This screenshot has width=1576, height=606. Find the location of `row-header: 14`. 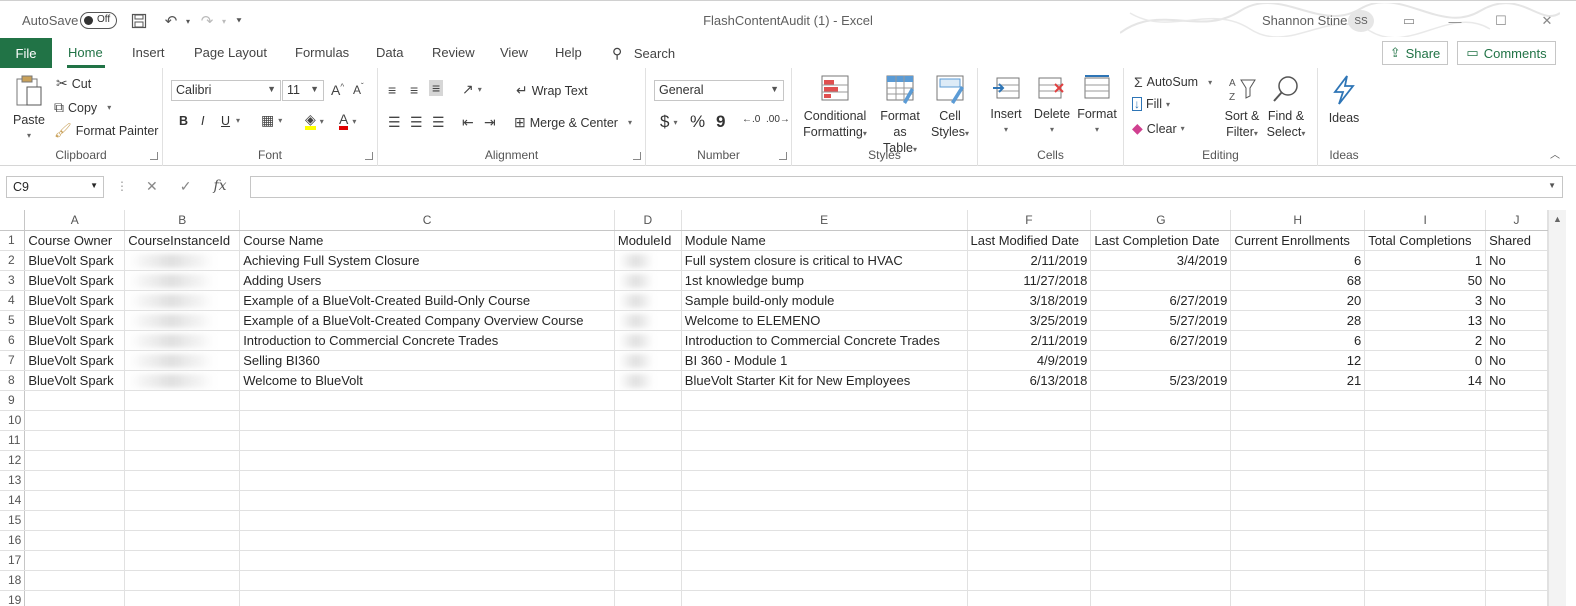

row-header: 14 is located at coordinates (13, 500).